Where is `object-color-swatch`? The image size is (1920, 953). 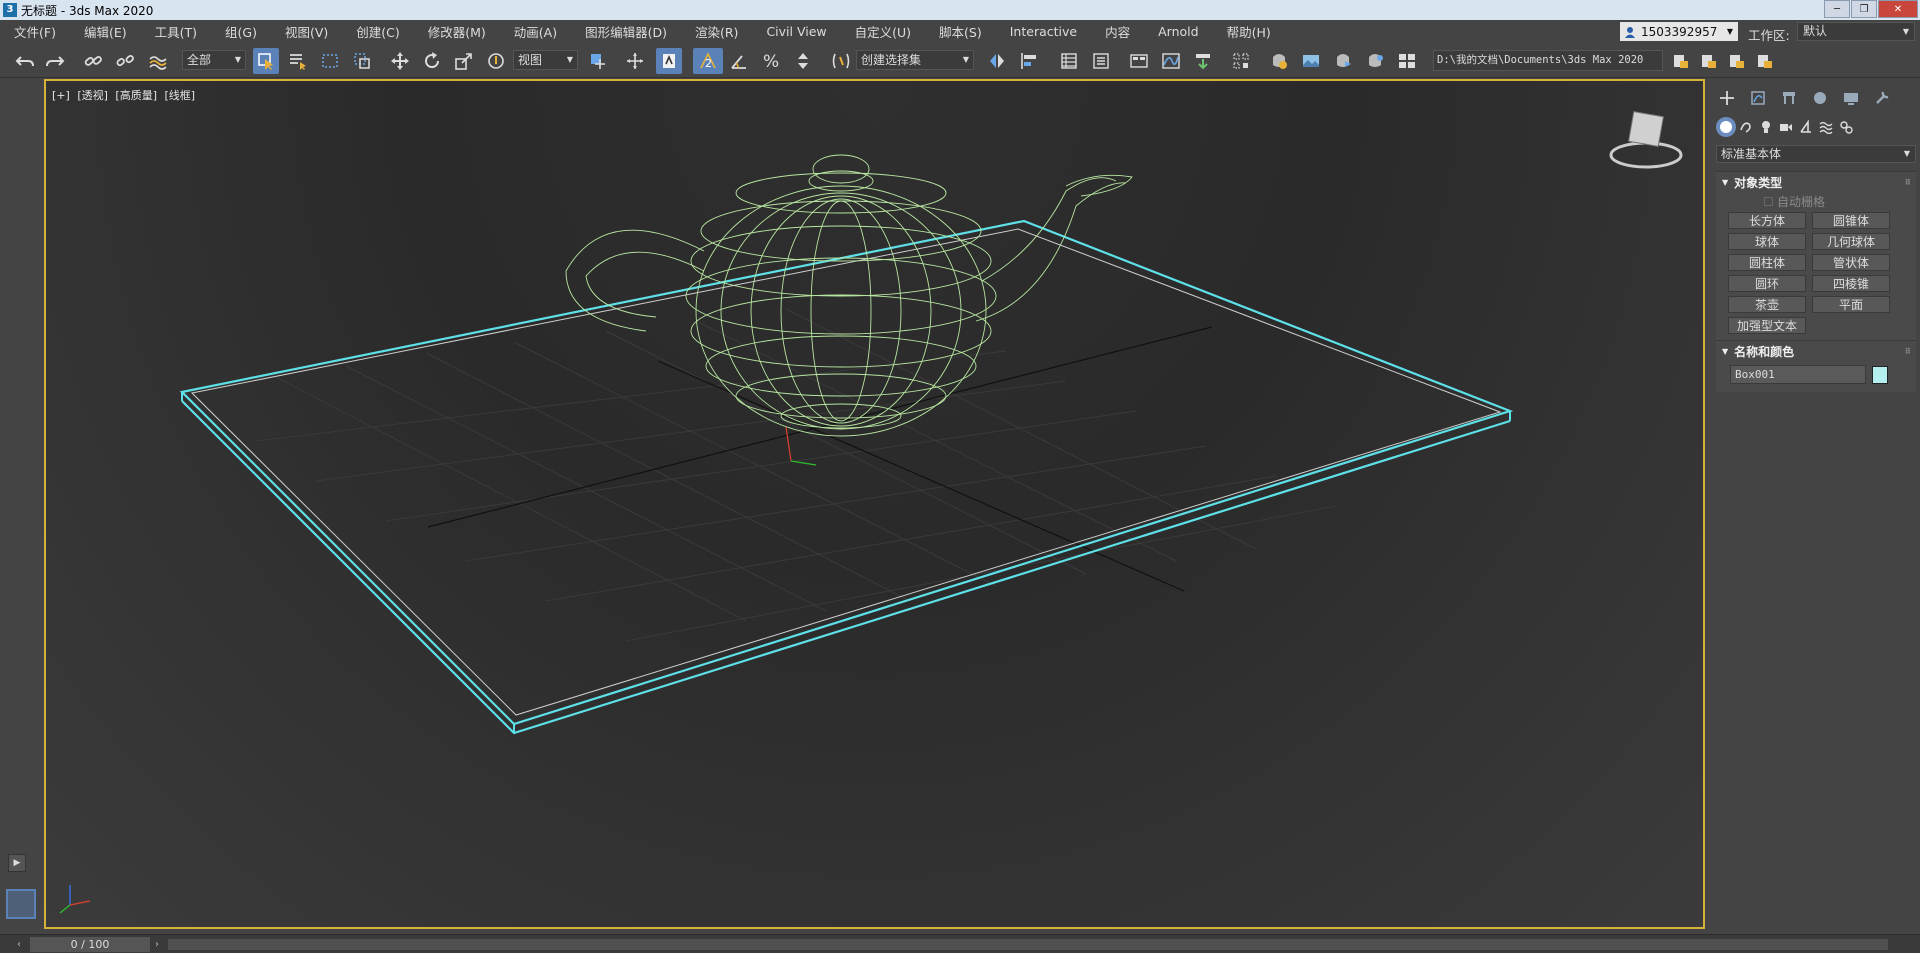
object-color-swatch is located at coordinates (1880, 374).